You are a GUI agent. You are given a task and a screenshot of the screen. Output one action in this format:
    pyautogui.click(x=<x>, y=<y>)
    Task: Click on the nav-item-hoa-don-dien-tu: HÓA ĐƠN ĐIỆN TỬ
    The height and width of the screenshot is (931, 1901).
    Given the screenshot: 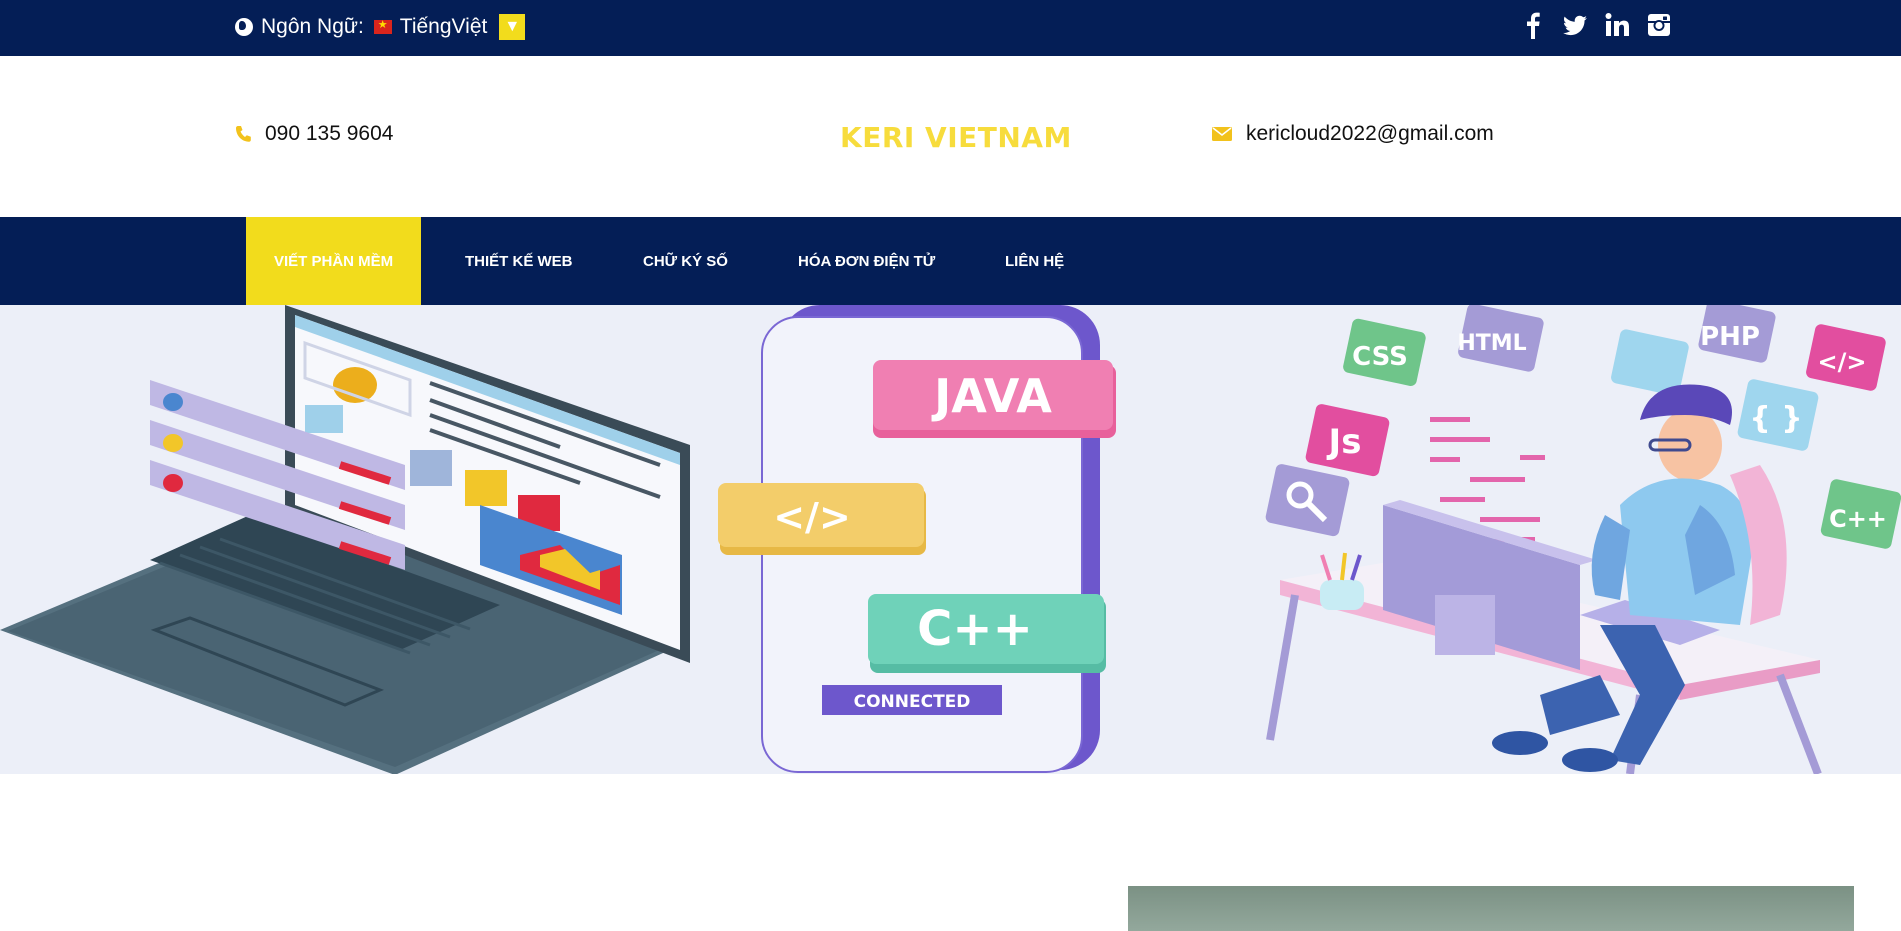 What is the action you would take?
    pyautogui.click(x=866, y=261)
    